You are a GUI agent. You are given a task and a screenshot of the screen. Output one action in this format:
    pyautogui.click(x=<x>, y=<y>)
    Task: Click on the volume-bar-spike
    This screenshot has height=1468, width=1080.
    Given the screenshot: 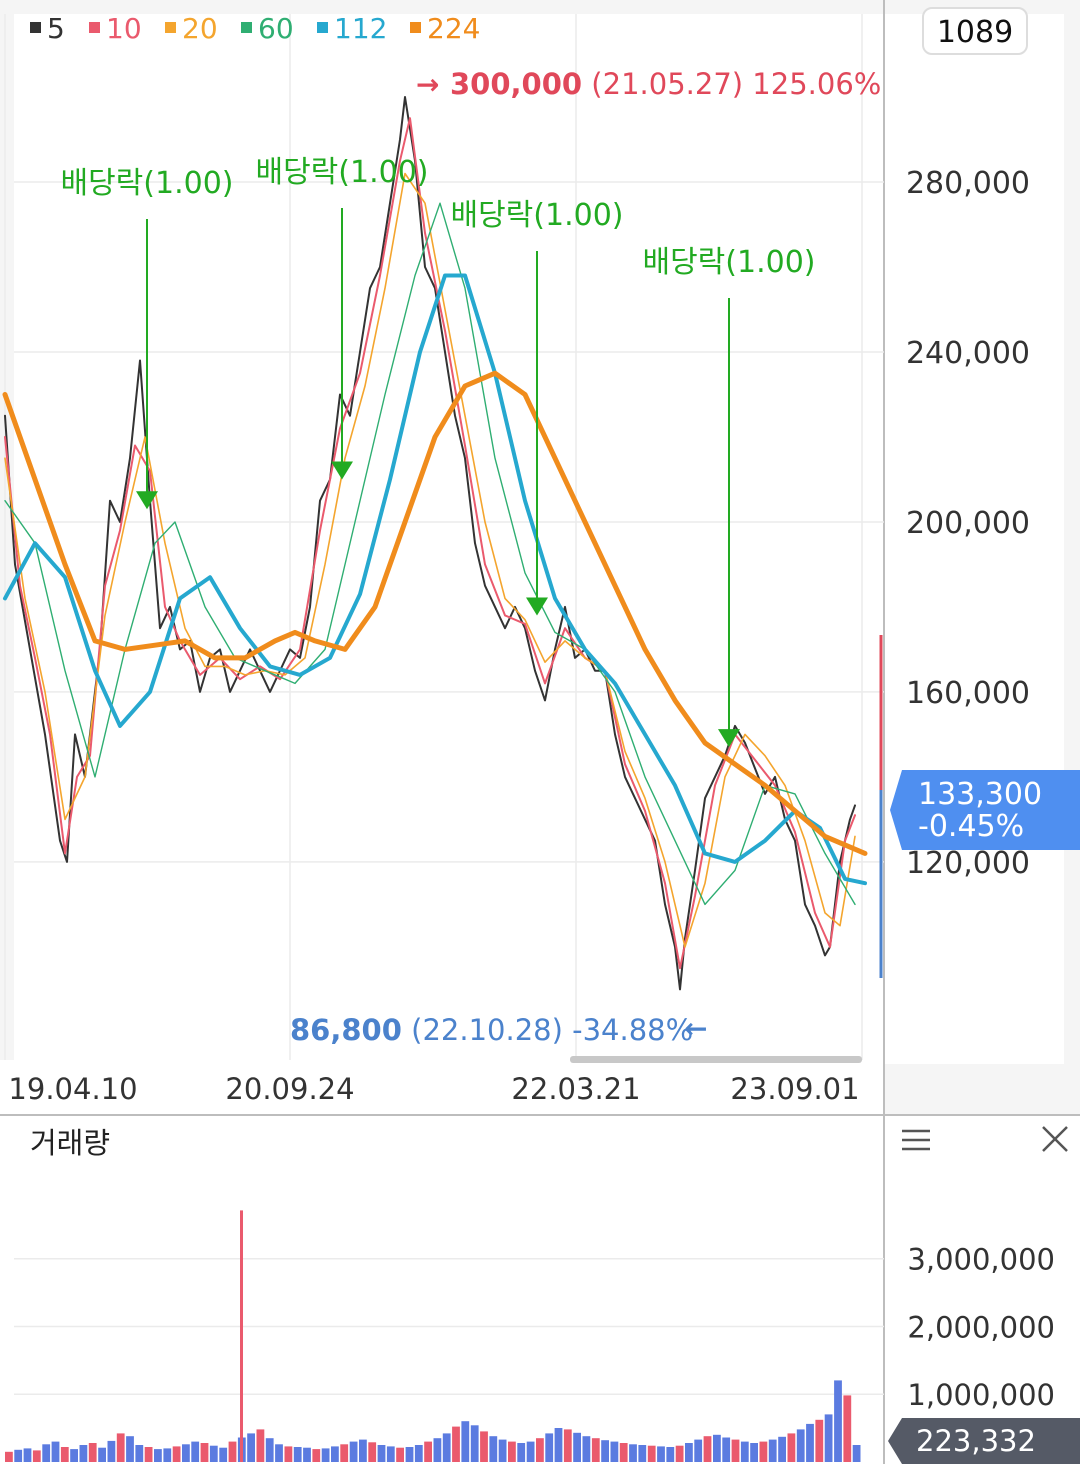 What is the action you would take?
    pyautogui.click(x=241, y=1336)
    